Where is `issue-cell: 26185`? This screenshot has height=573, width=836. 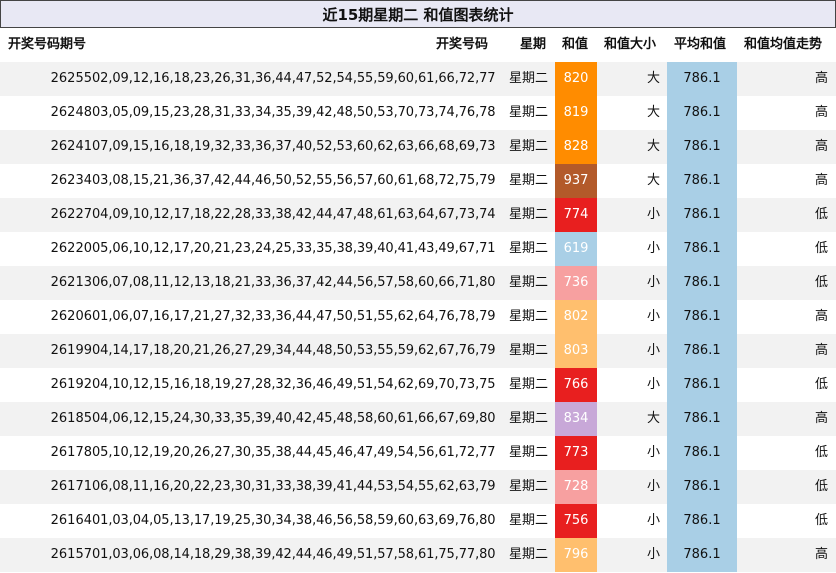
issue-cell: 26185 is located at coordinates (71, 418).